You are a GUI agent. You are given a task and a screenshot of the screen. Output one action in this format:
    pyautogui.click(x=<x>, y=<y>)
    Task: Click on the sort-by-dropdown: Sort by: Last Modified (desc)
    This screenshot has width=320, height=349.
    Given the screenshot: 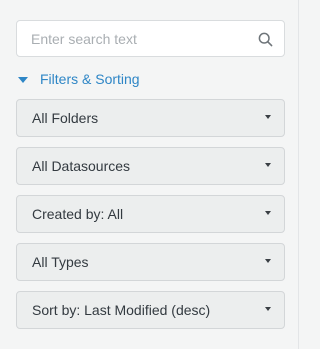 What is the action you would take?
    pyautogui.click(x=150, y=310)
    